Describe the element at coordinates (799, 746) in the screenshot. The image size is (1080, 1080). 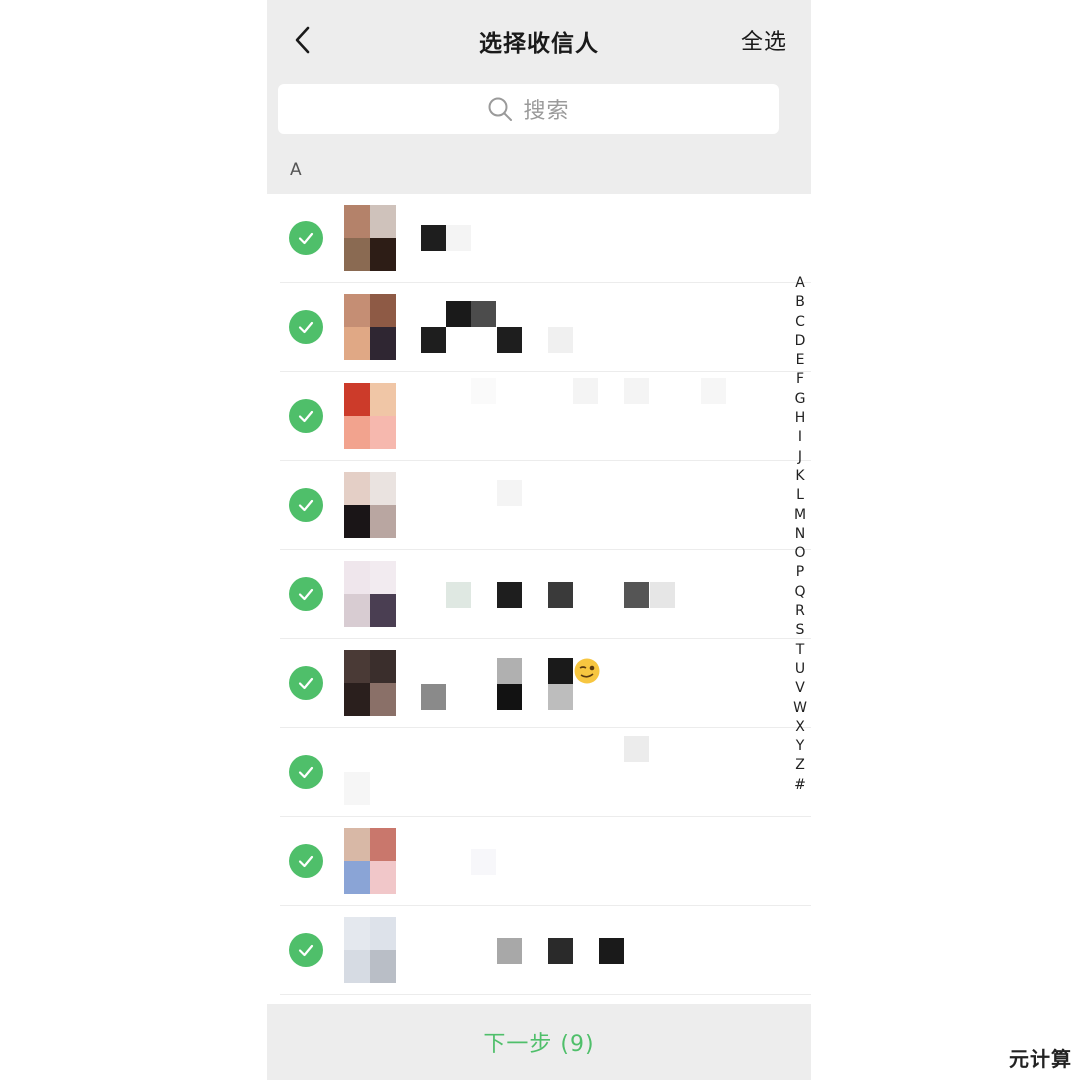
I see `alphabet-index-letter: Y` at that location.